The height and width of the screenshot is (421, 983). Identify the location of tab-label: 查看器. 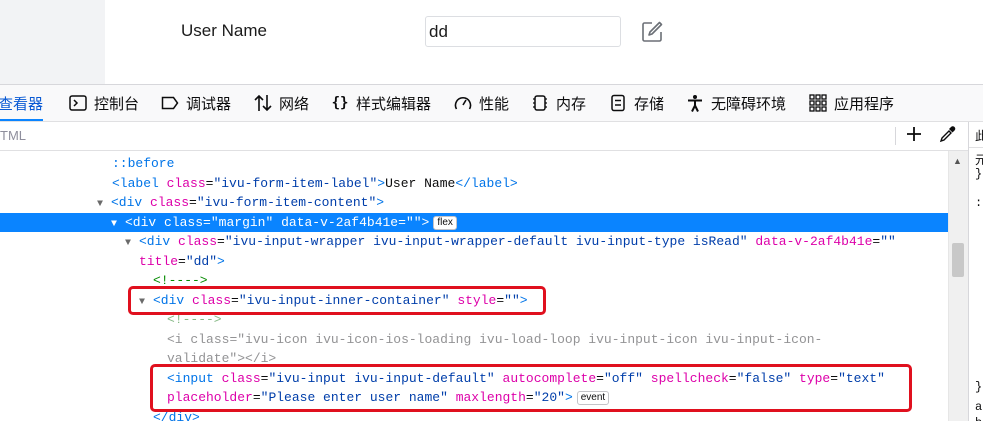
(21, 103).